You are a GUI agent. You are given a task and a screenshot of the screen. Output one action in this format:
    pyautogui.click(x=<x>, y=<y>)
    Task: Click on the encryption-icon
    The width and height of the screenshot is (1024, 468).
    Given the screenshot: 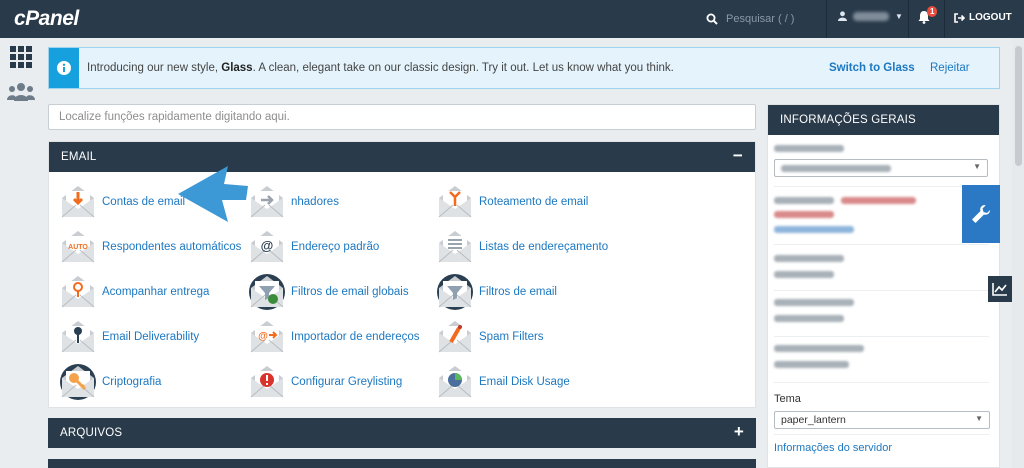 What is the action you would take?
    pyautogui.click(x=78, y=382)
    